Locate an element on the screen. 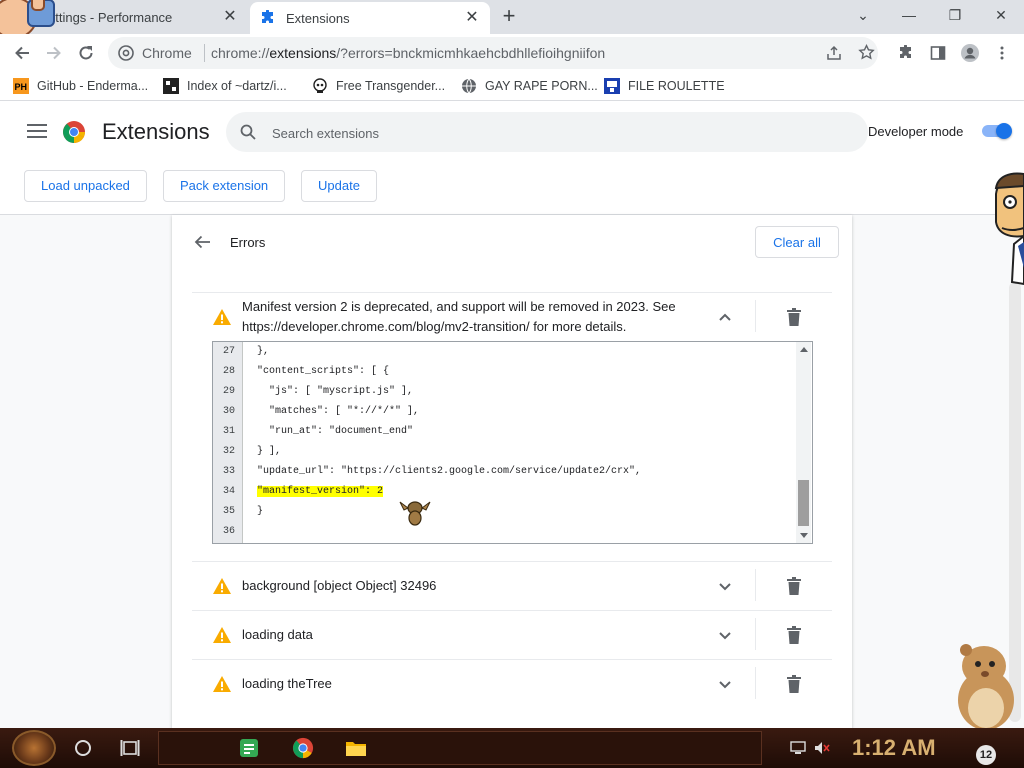  bookmark-item: FILE ROULETTE is located at coordinates (664, 86).